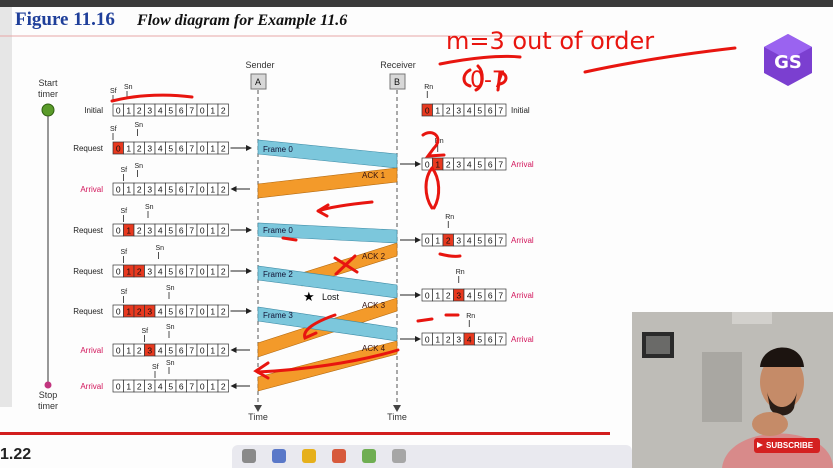 The width and height of the screenshot is (833, 468). I want to click on ack-3-label: ACK 3, so click(374, 305).